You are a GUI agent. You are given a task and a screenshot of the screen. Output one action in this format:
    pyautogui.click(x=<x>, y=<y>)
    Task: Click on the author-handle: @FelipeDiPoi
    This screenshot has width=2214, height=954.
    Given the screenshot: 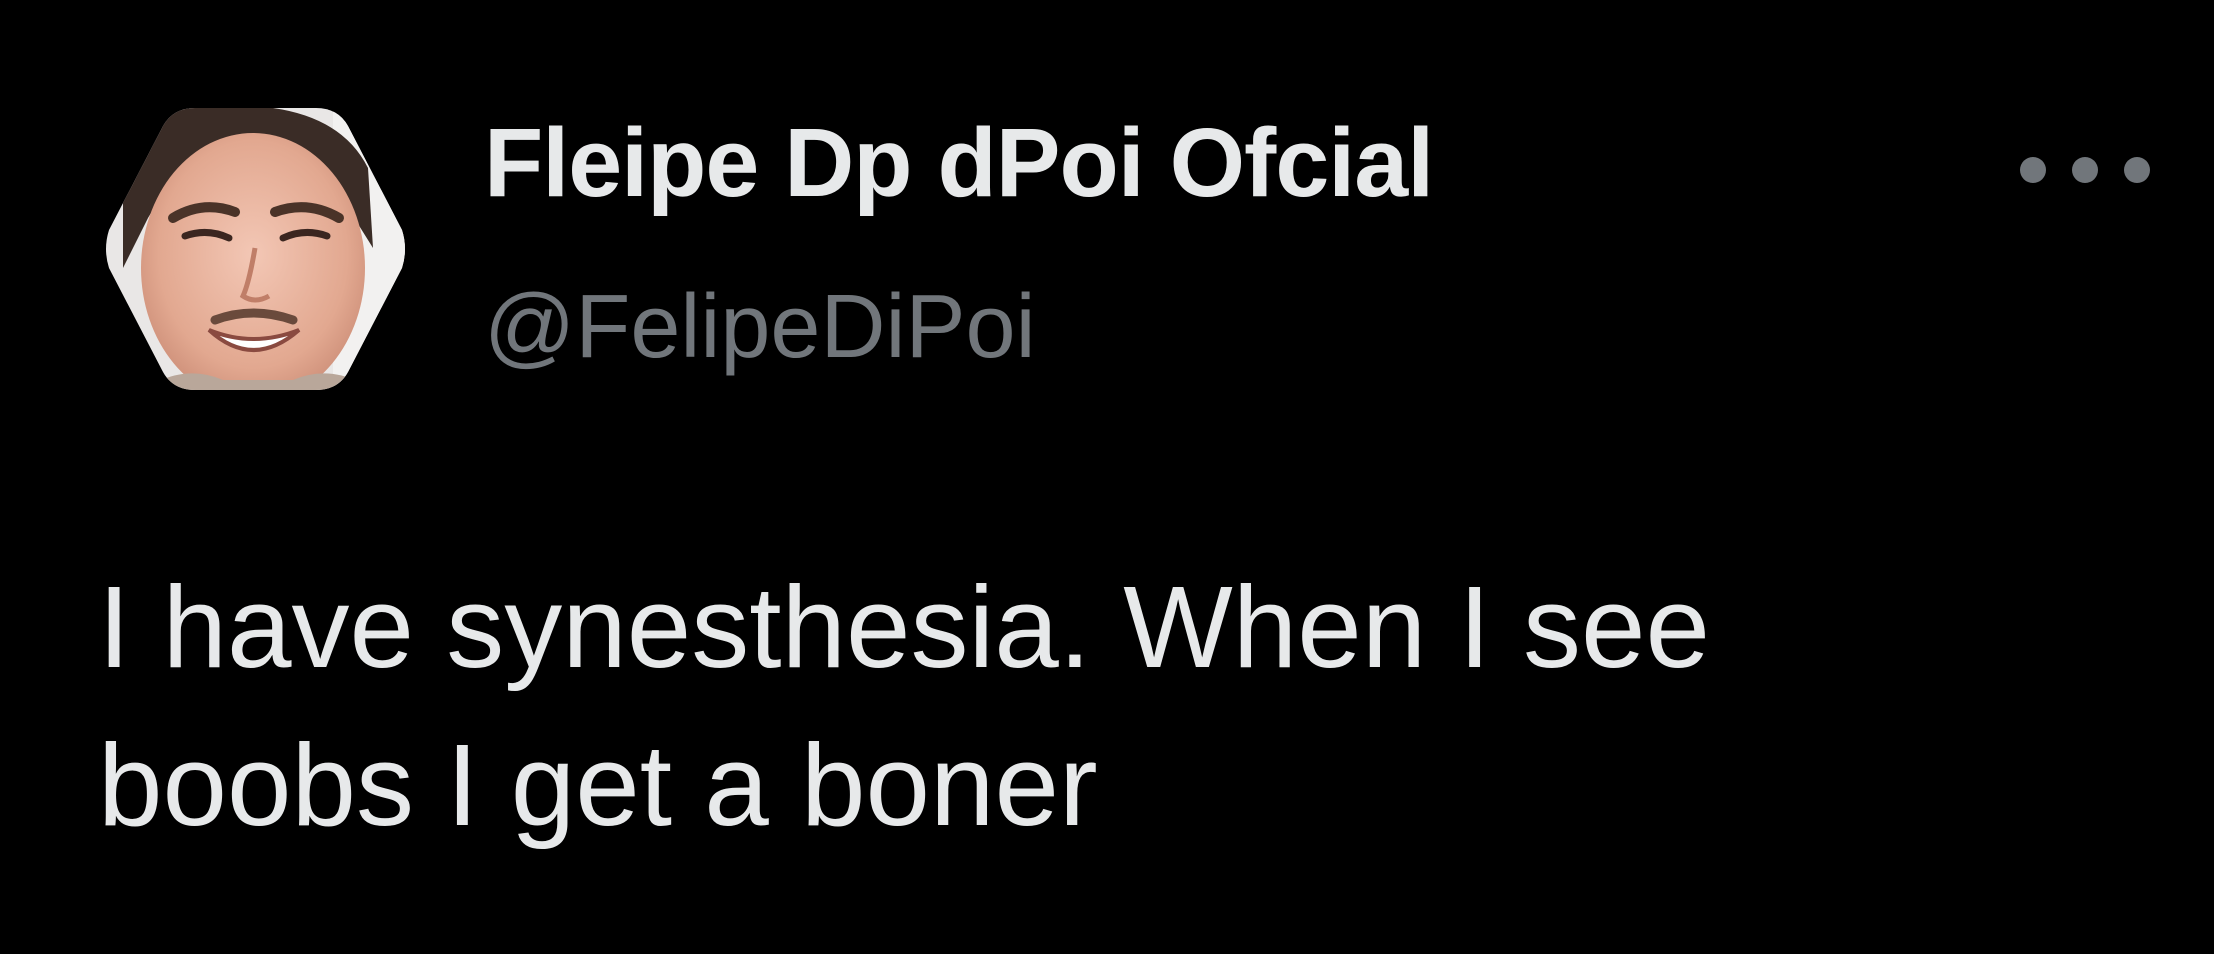 What is the action you would take?
    pyautogui.click(x=760, y=327)
    